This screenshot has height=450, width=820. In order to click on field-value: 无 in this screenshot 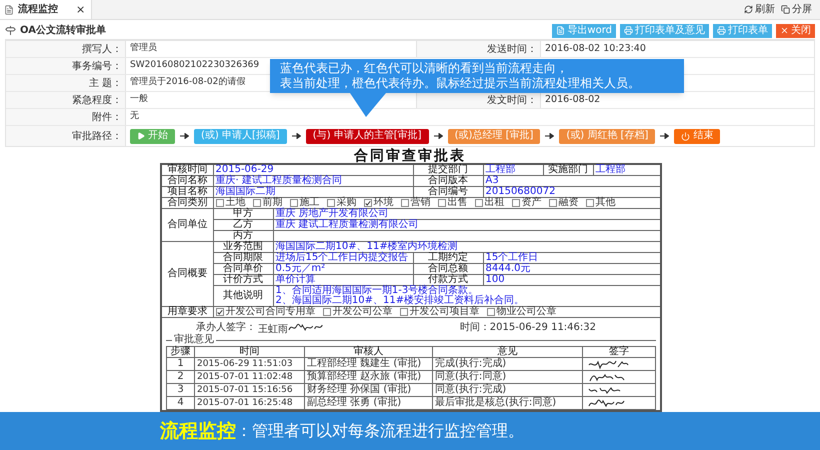, I will do `click(134, 117)`.